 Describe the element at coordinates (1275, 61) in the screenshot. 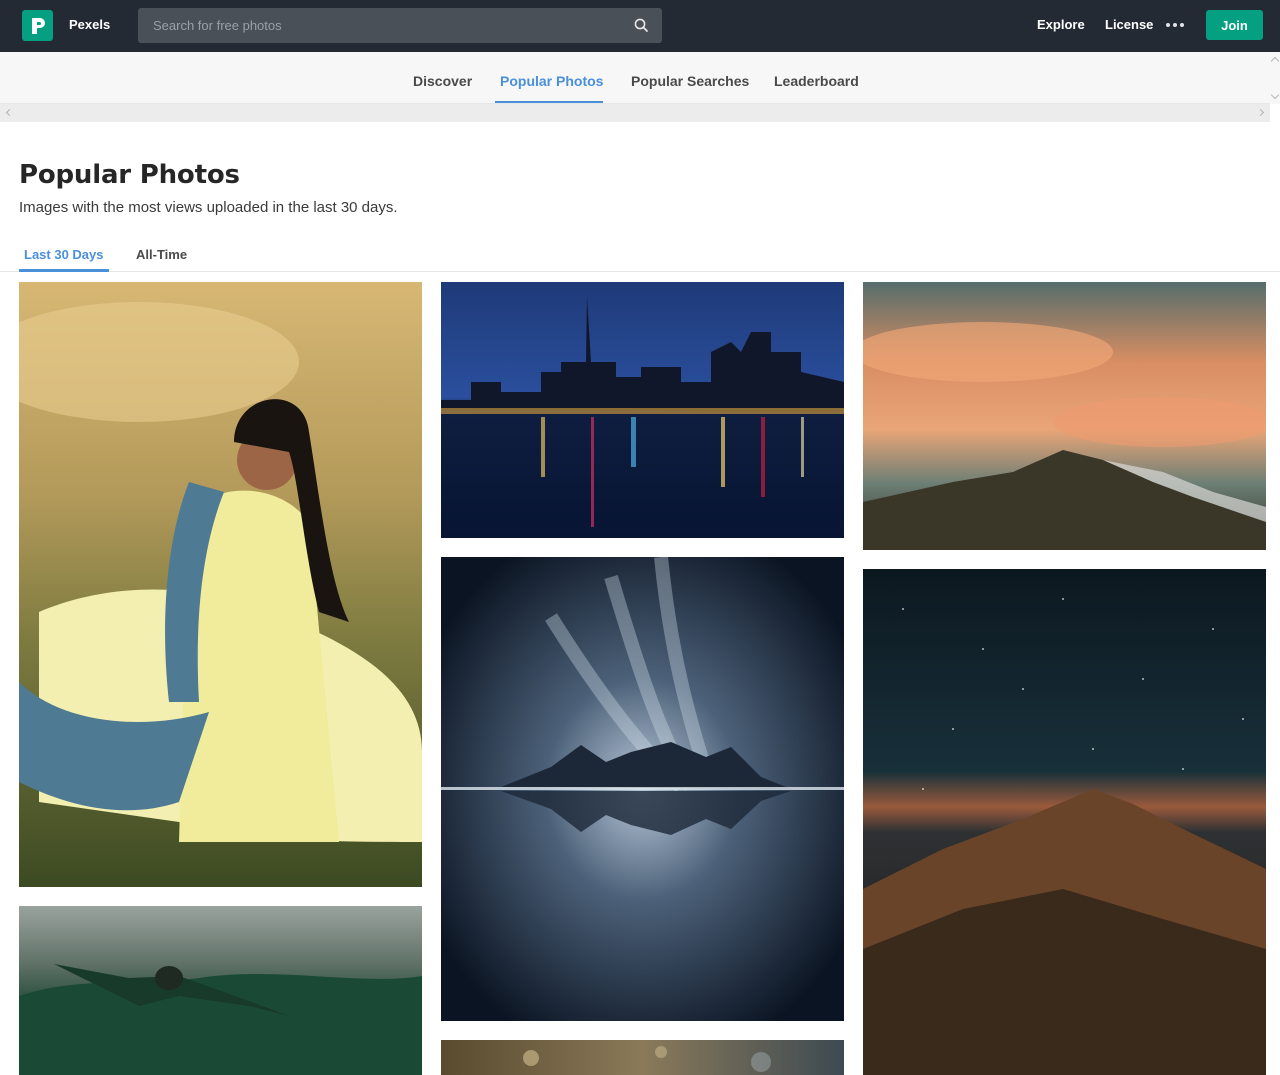

I see `scroll-up-icon` at that location.